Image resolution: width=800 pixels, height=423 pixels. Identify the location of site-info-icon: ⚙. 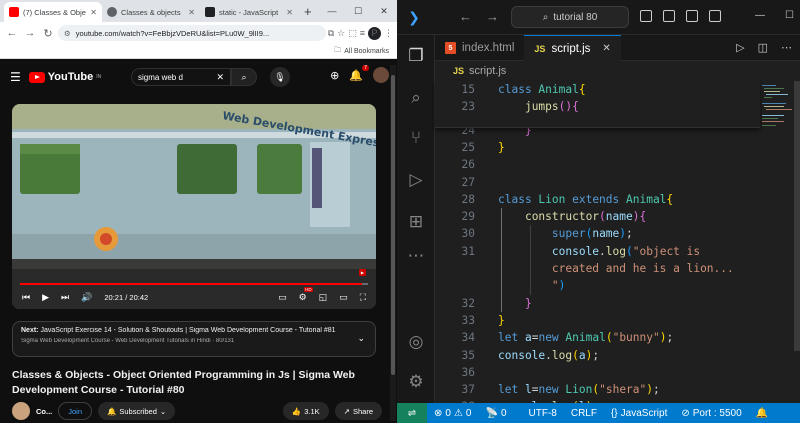
(67, 33).